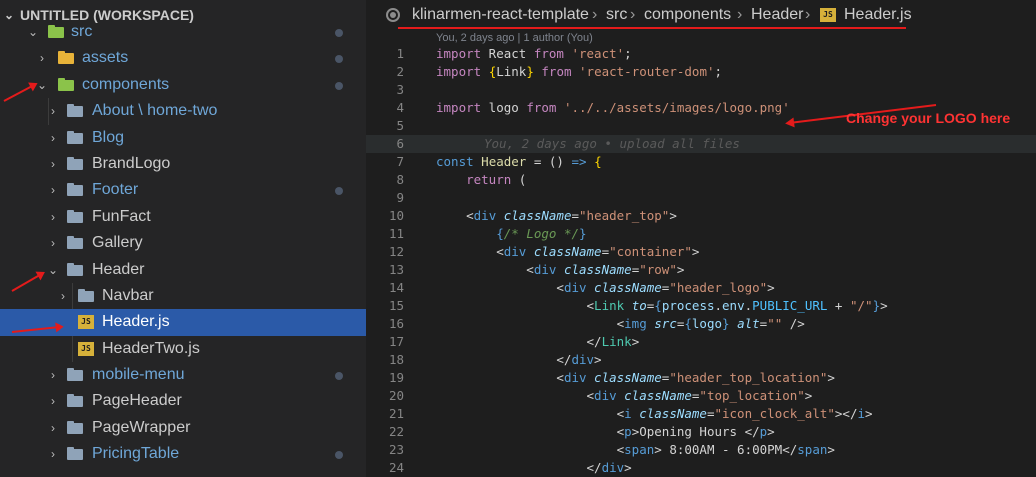 The height and width of the screenshot is (477, 1036). I want to click on tree-item-gallery: › Gallery, so click(183, 243).